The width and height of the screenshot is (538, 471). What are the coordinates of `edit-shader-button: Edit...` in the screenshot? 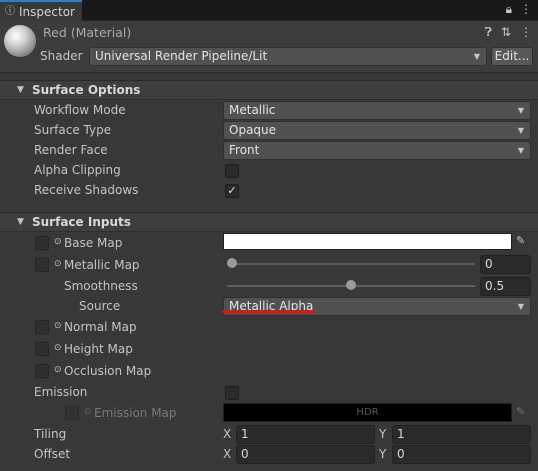 It's located at (512, 56).